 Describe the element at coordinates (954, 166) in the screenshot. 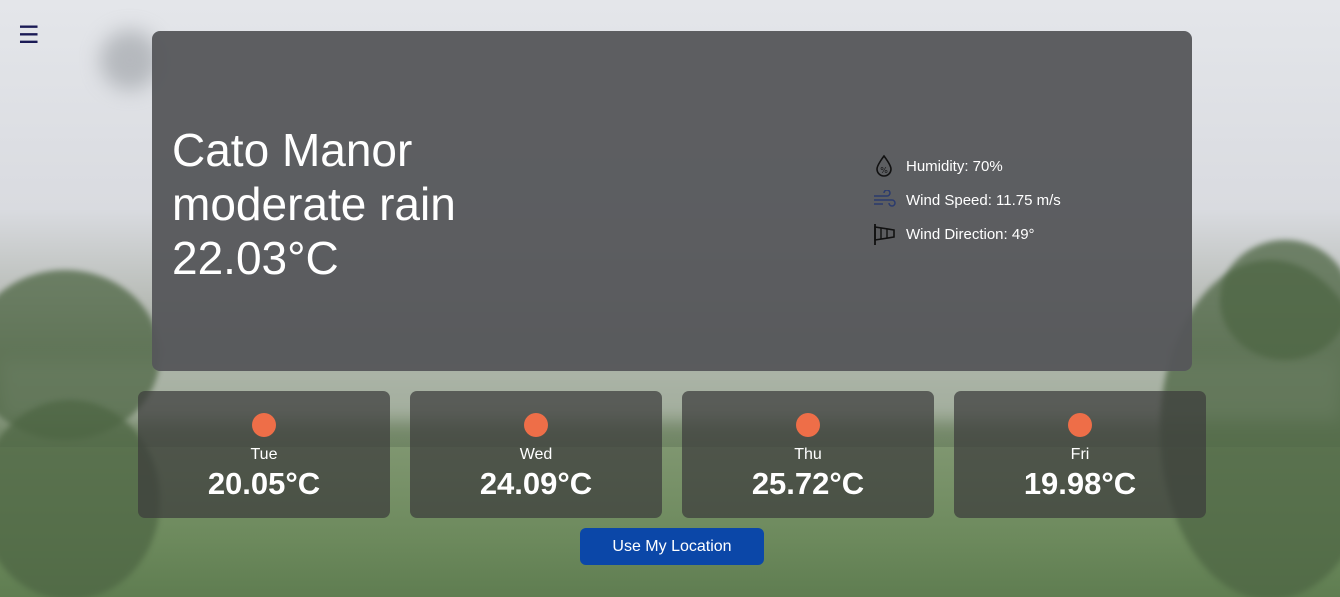

I see `humidity-text: Humidity: 70%` at that location.